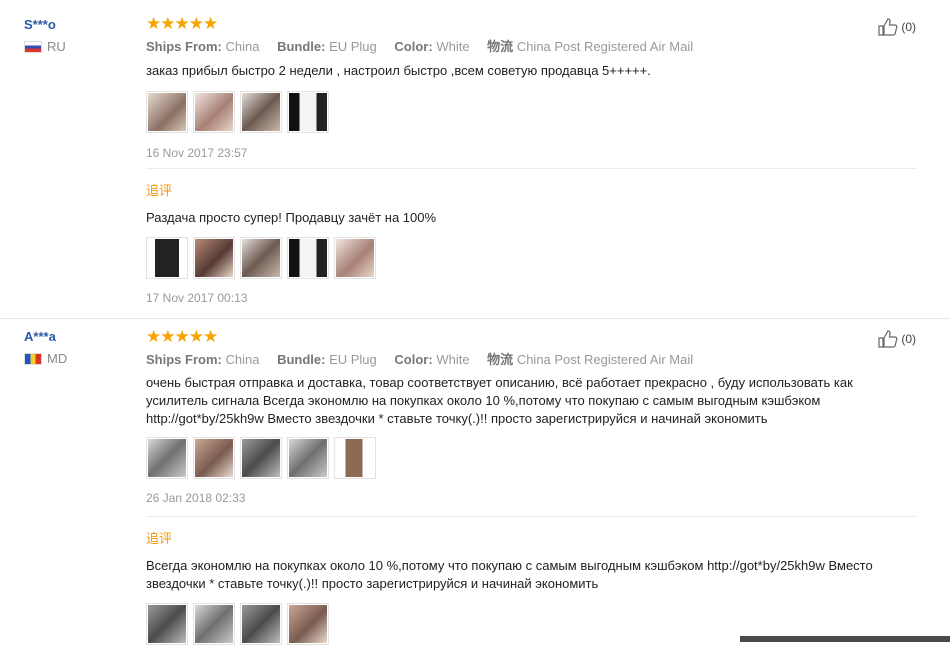  What do you see at coordinates (45, 35) in the screenshot?
I see `reviewer-info: S***o RU` at bounding box center [45, 35].